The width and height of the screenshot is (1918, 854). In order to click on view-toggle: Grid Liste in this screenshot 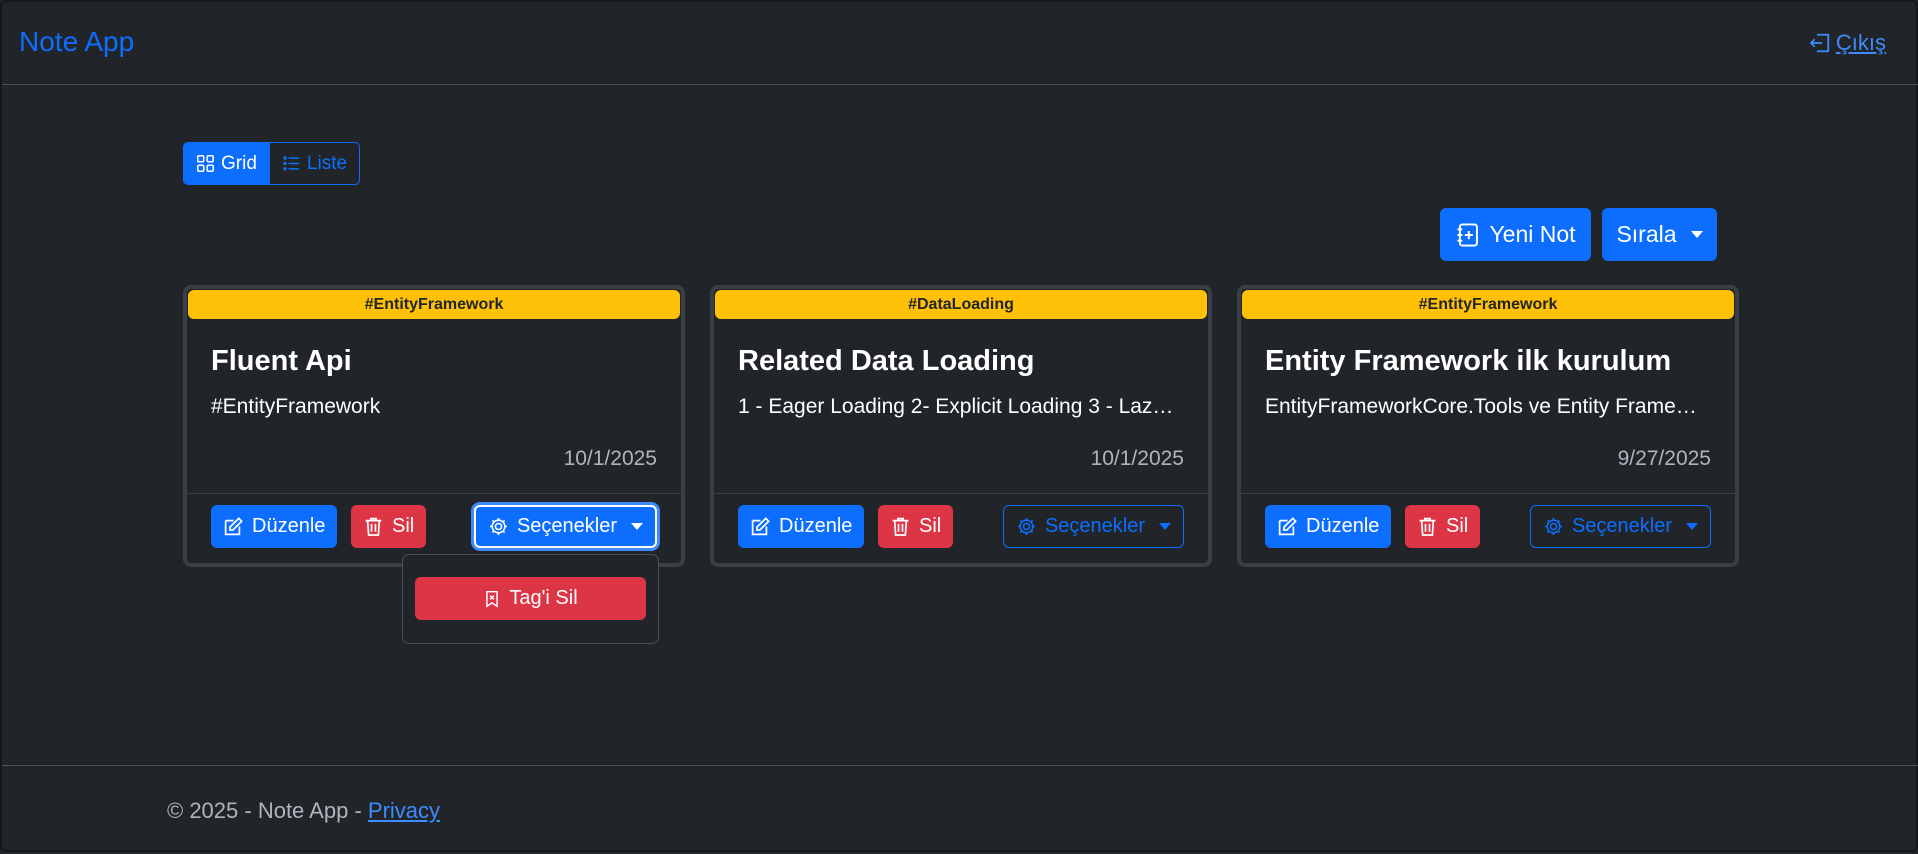, I will do `click(272, 163)`.